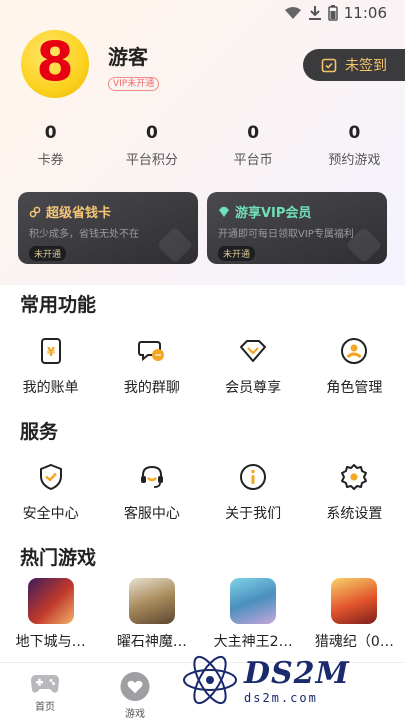 Image resolution: width=405 pixels, height=720 pixels. Describe the element at coordinates (45, 707) in the screenshot. I see `tab-label: 首页` at that location.